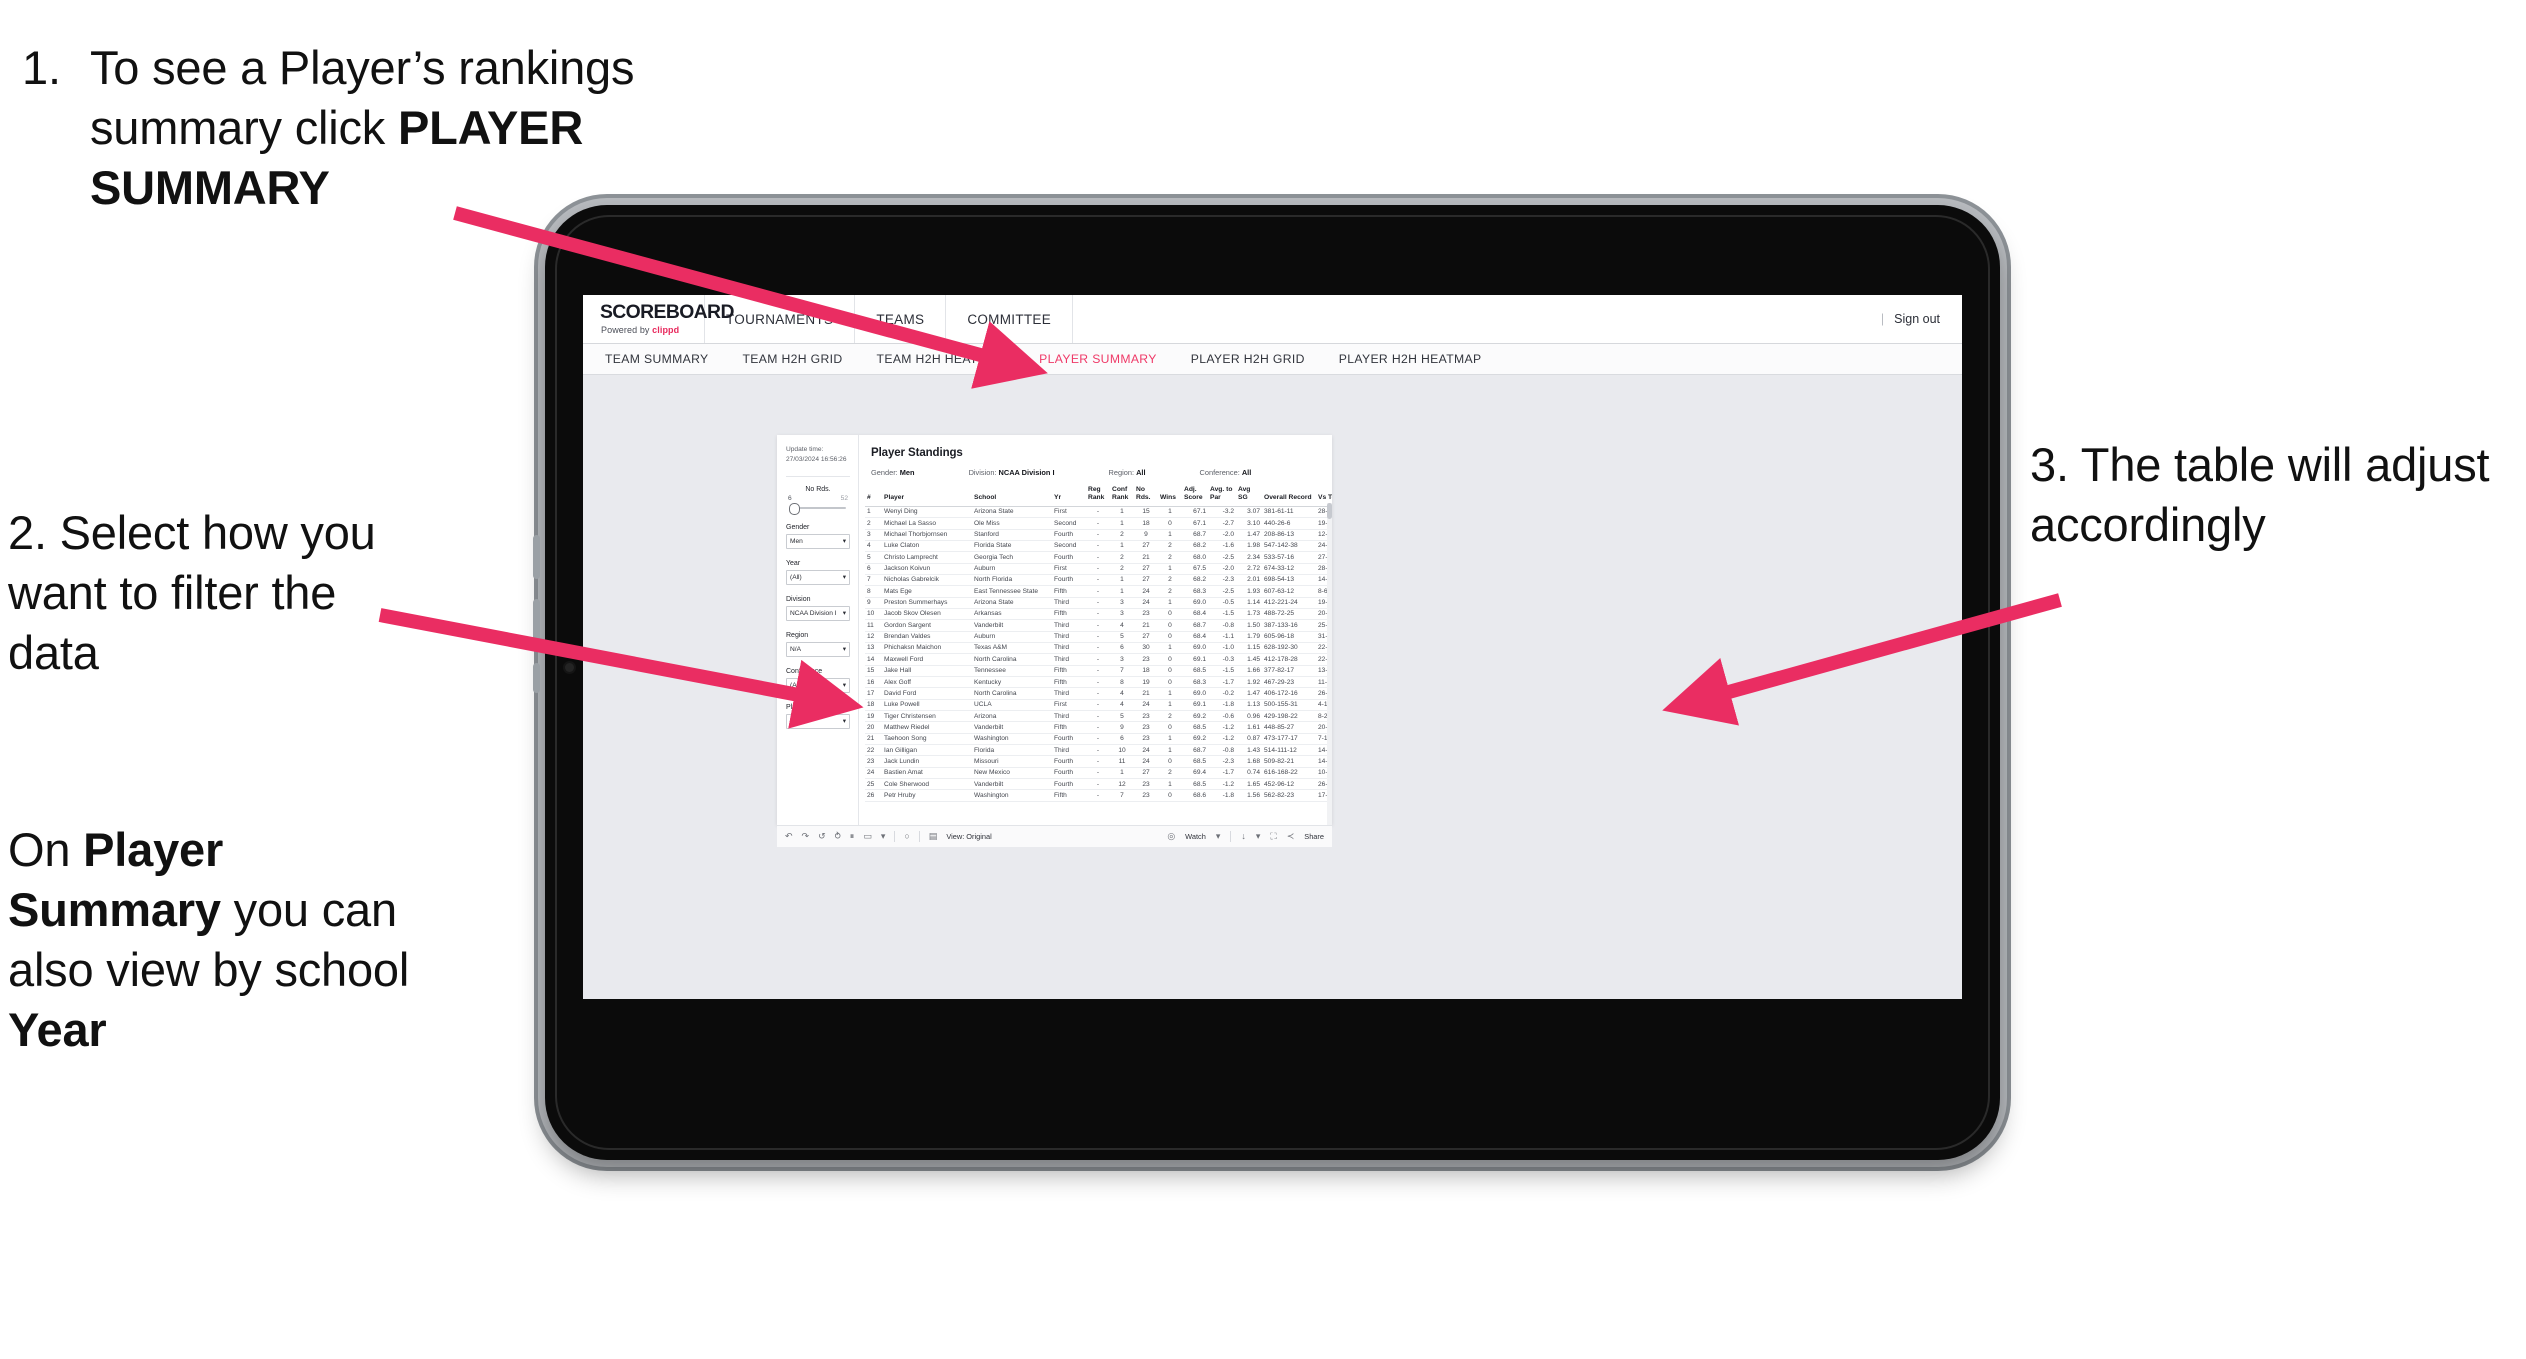 The image size is (2526, 1359). I want to click on nav-item-teams: TEAMS, so click(901, 319).